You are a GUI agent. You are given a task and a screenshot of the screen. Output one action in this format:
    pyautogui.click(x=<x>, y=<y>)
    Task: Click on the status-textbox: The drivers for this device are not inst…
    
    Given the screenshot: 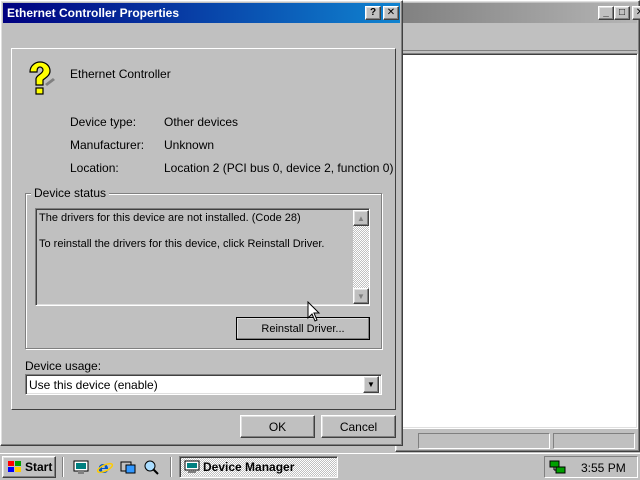 What is the action you would take?
    pyautogui.click(x=202, y=257)
    